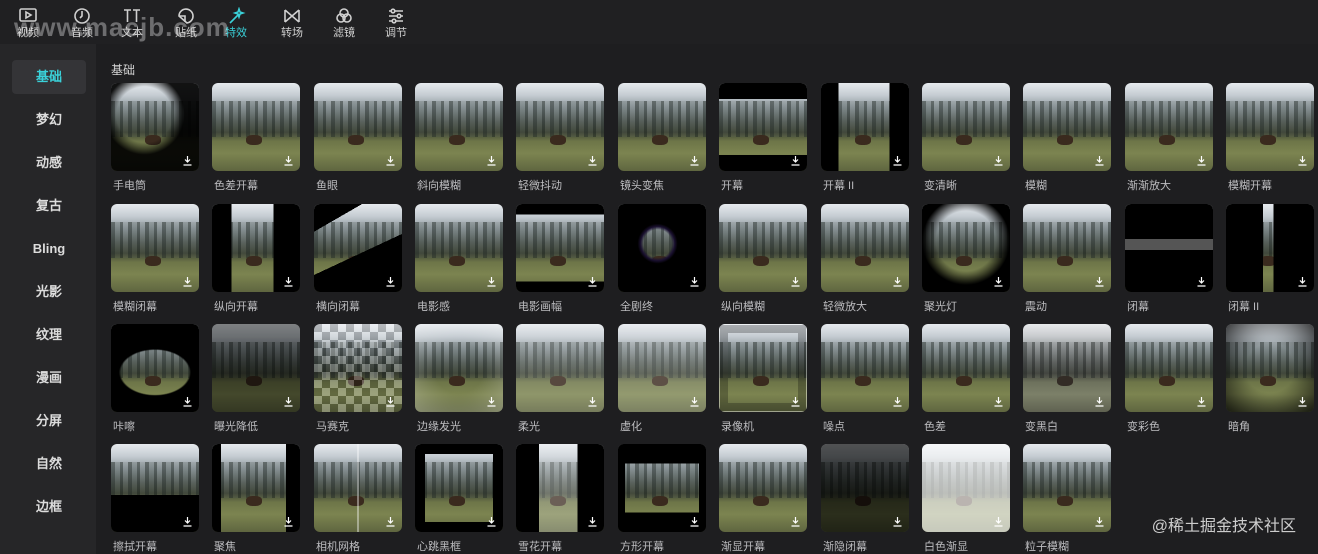 The image size is (1318, 554). Describe the element at coordinates (49, 120) in the screenshot. I see `sidebar-item: 梦幻` at that location.